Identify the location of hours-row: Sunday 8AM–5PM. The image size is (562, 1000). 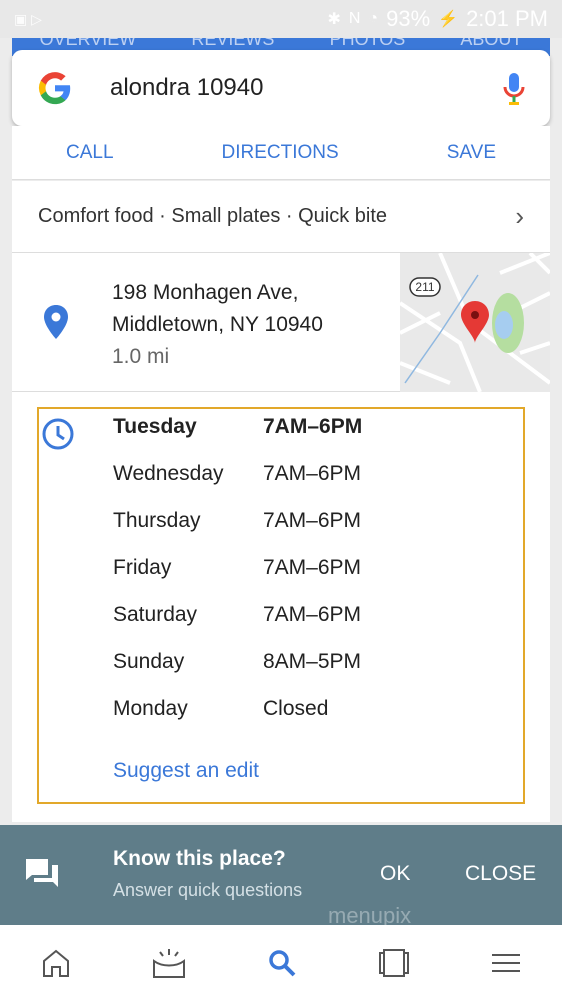
(237, 662).